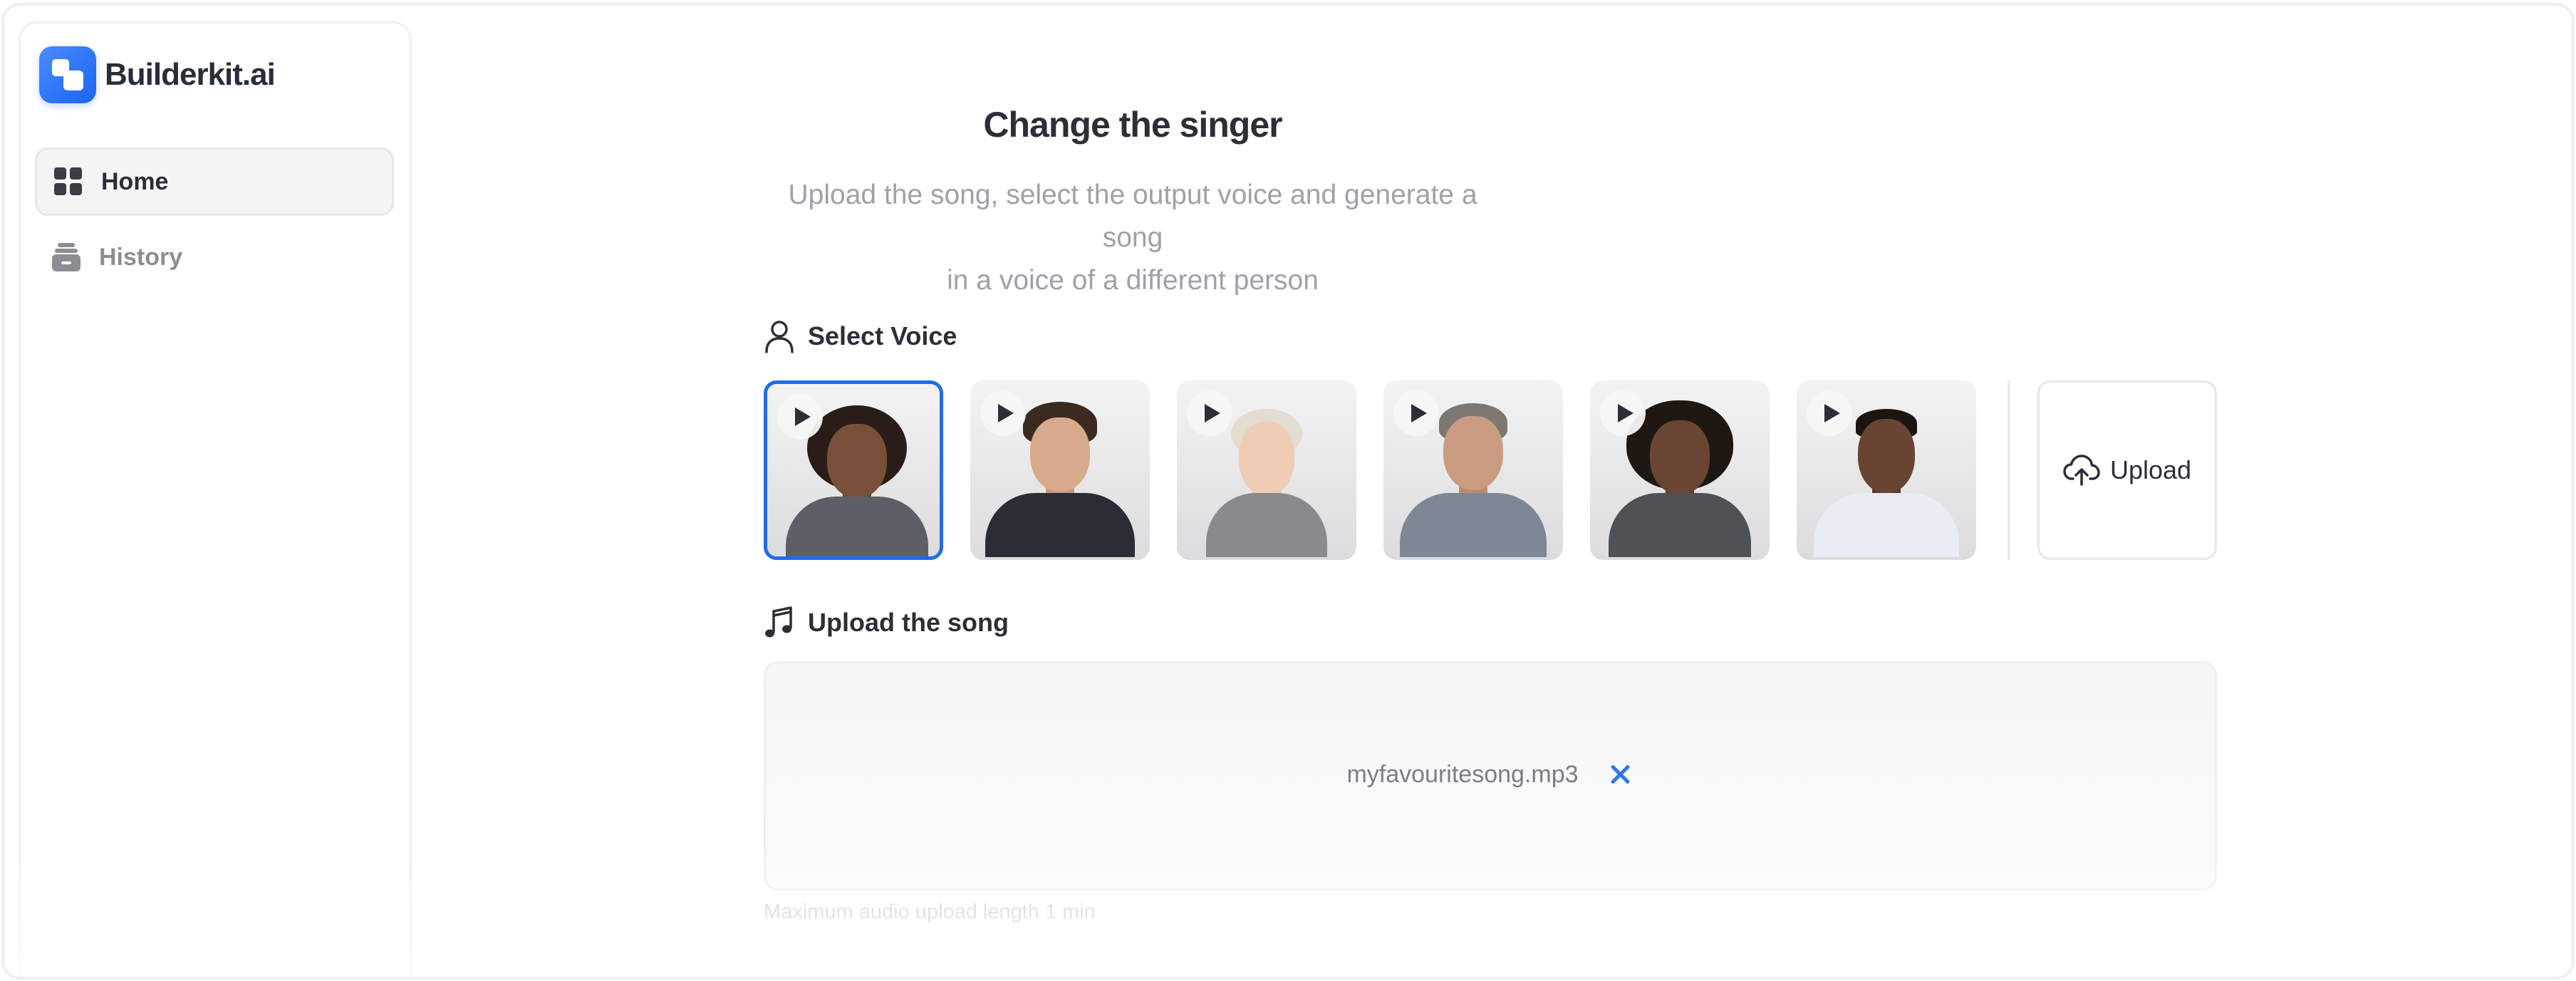  Describe the element at coordinates (779, 337) in the screenshot. I see `user-icon` at that location.